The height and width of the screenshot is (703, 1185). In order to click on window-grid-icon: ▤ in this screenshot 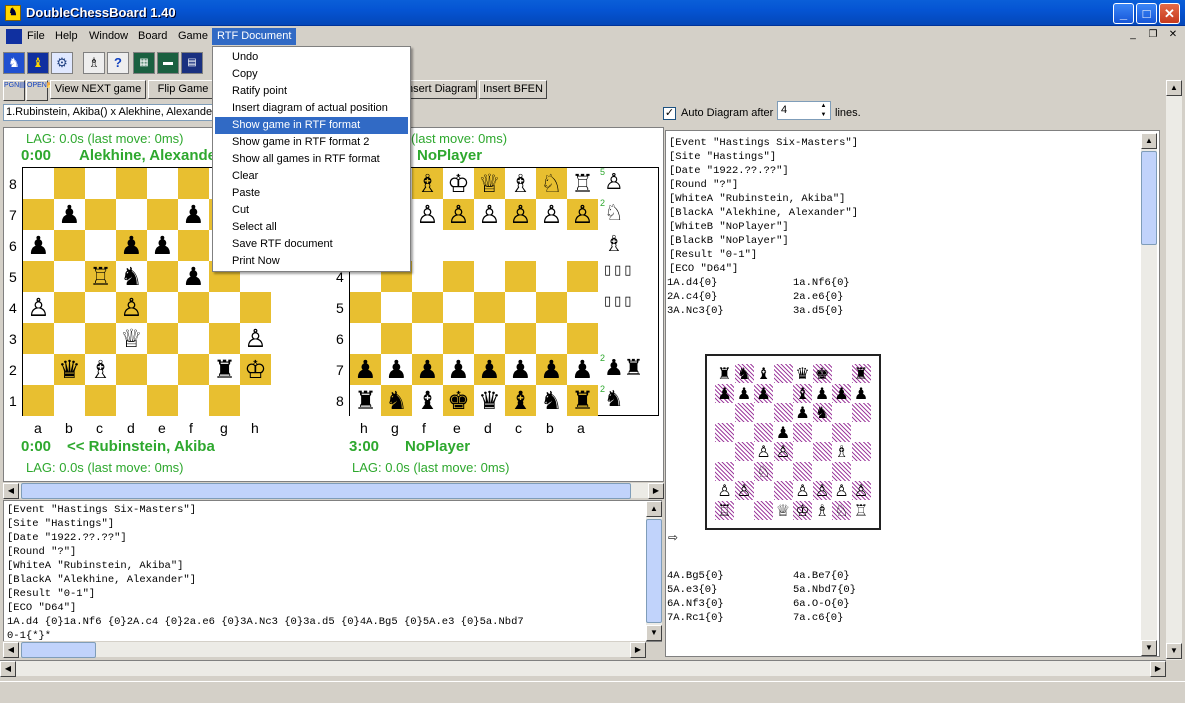, I will do `click(192, 63)`.